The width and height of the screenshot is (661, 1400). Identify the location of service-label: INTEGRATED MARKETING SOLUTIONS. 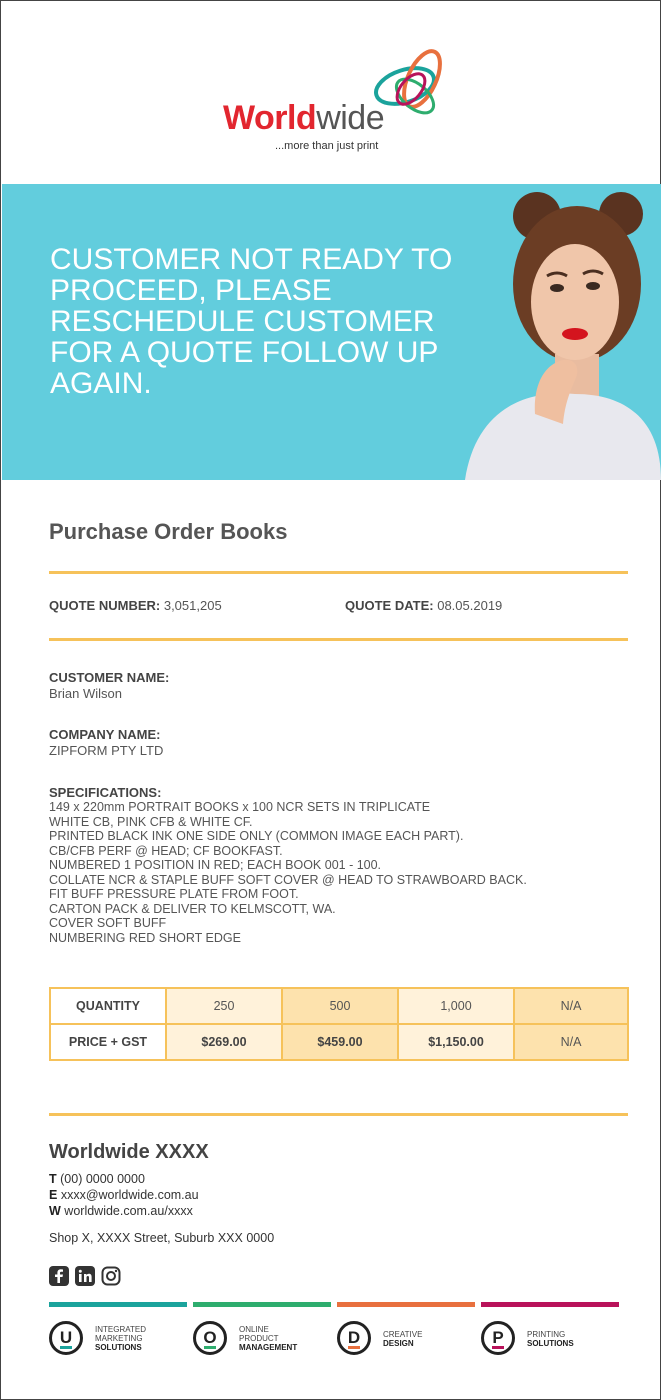
(120, 1338).